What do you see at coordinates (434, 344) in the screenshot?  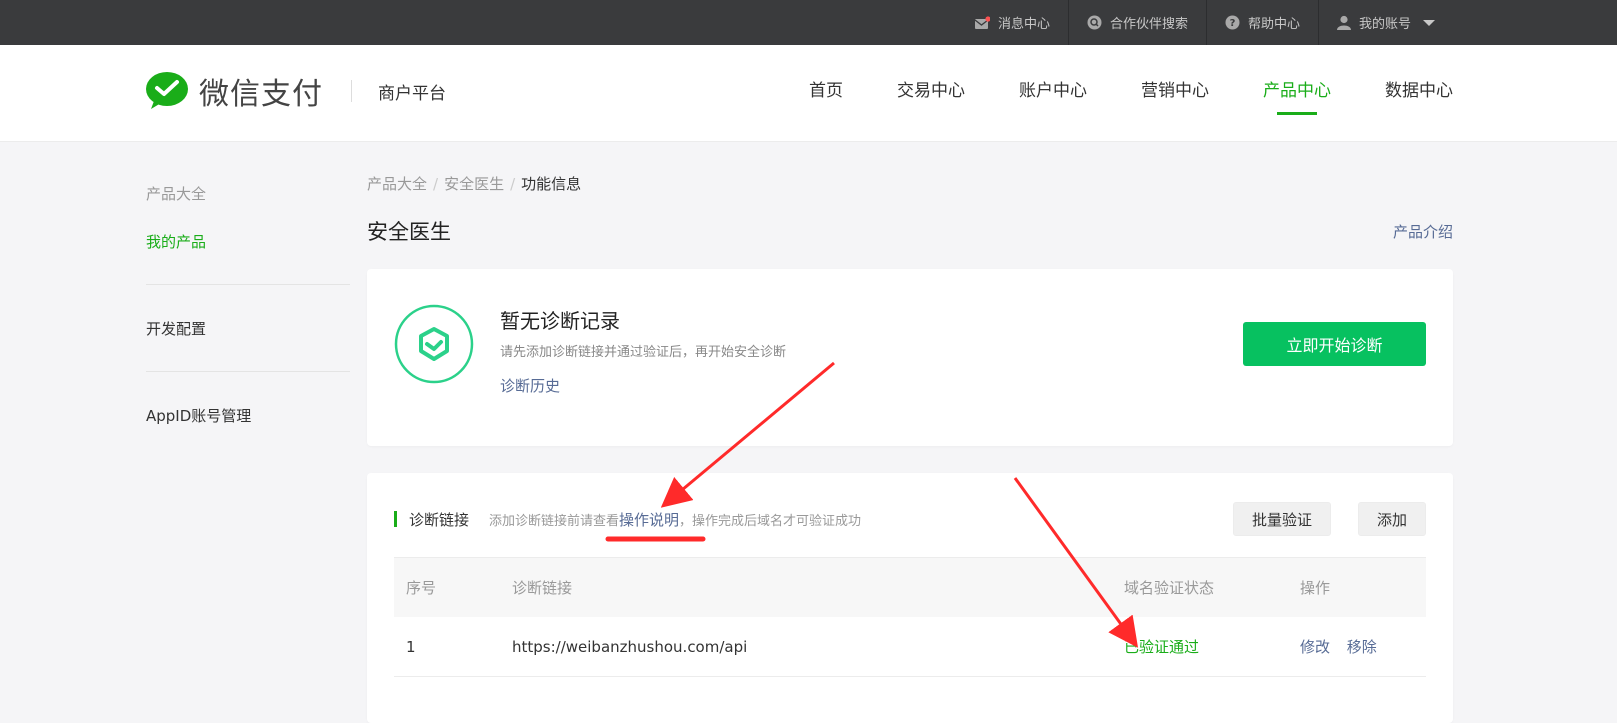 I see `security-shield-icon` at bounding box center [434, 344].